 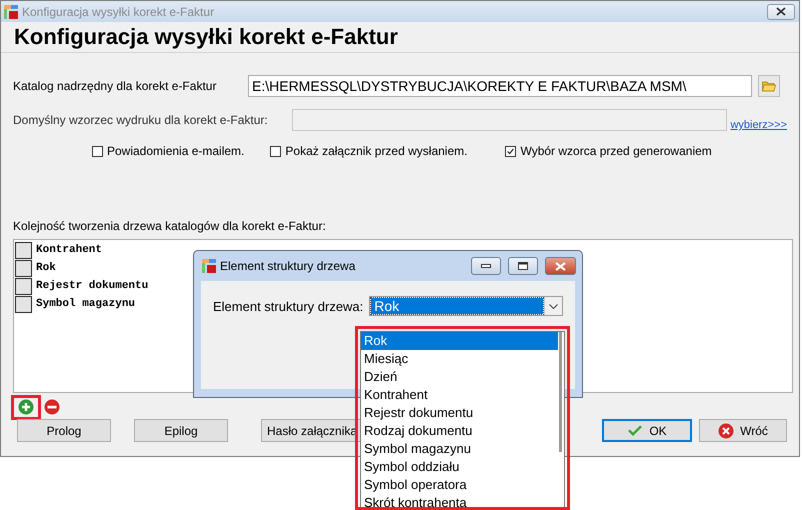 What do you see at coordinates (743, 430) in the screenshot?
I see `back-button: Wróć` at bounding box center [743, 430].